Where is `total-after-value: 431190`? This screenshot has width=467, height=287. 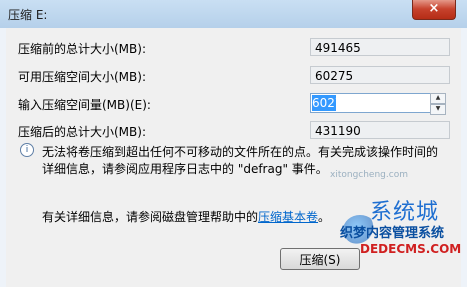 total-after-value: 431190 is located at coordinates (380, 130).